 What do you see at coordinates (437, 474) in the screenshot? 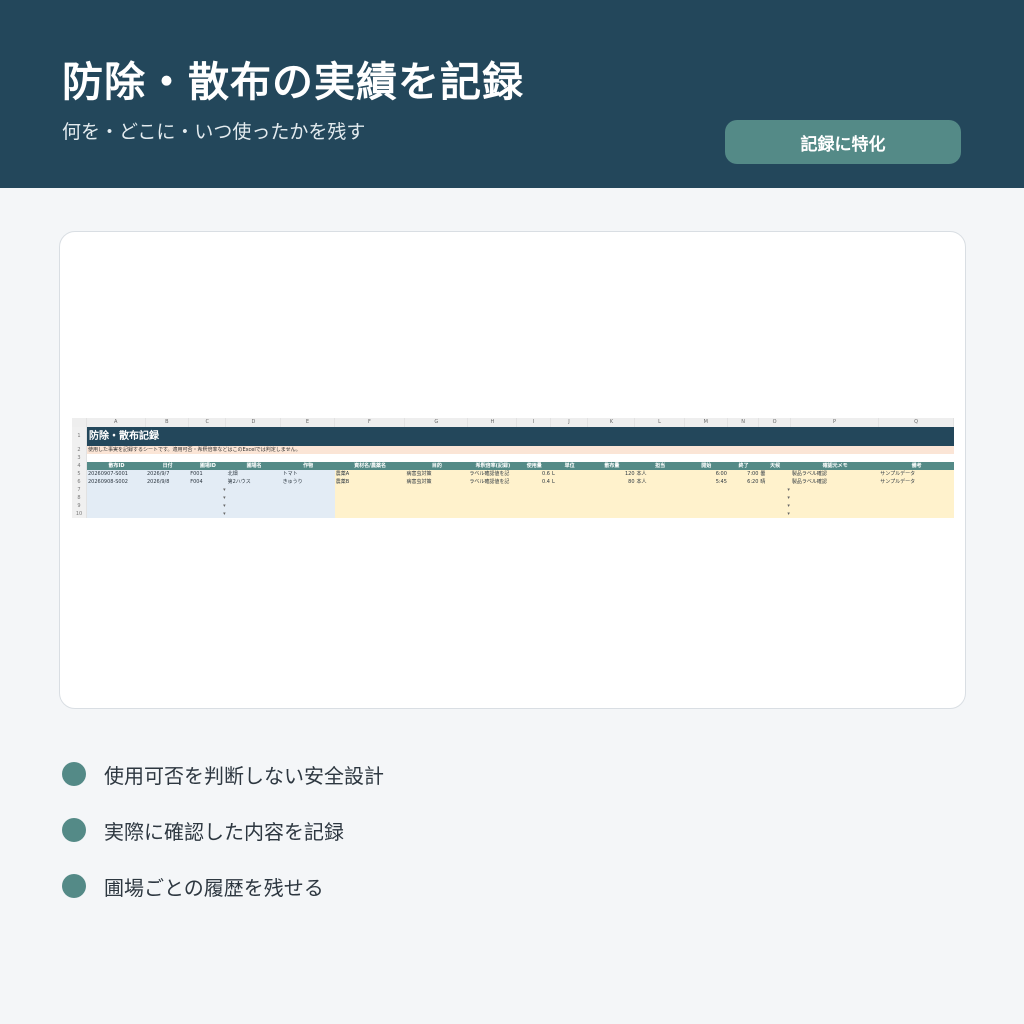
I see `data-cell: 病害虫対策` at bounding box center [437, 474].